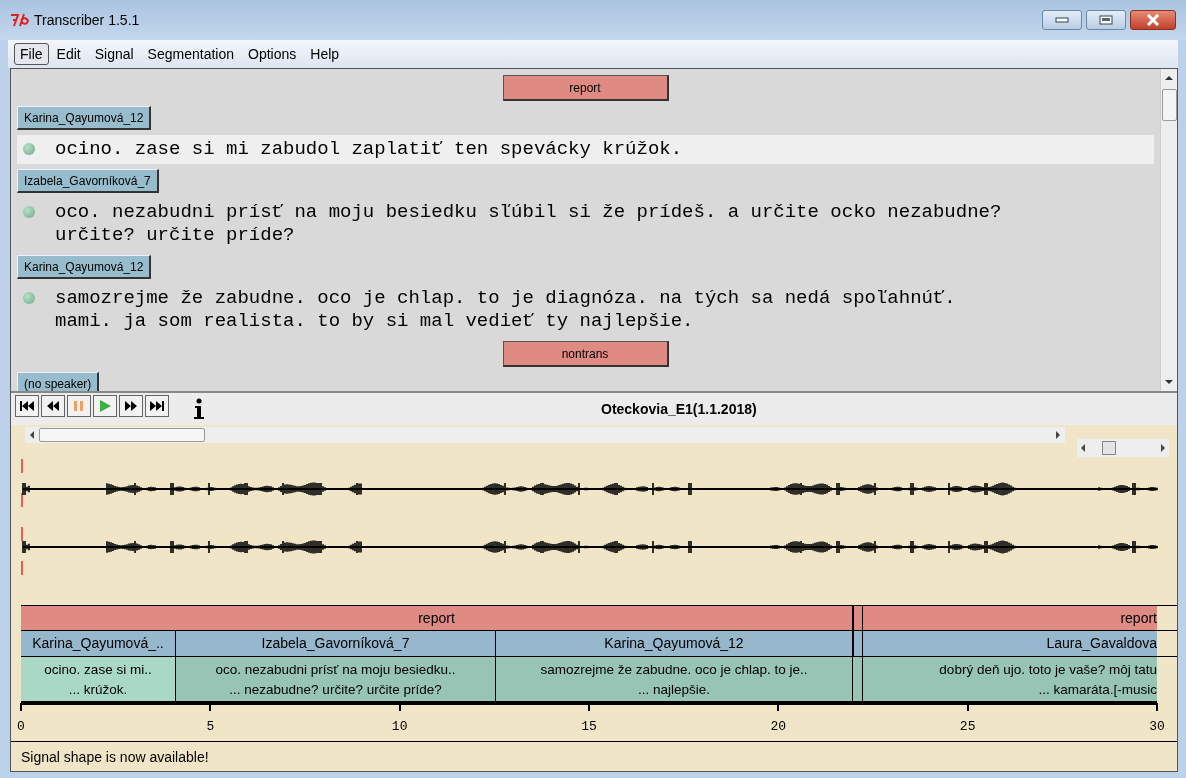 The height and width of the screenshot is (778, 1186). I want to click on close-icon, so click(1153, 20).